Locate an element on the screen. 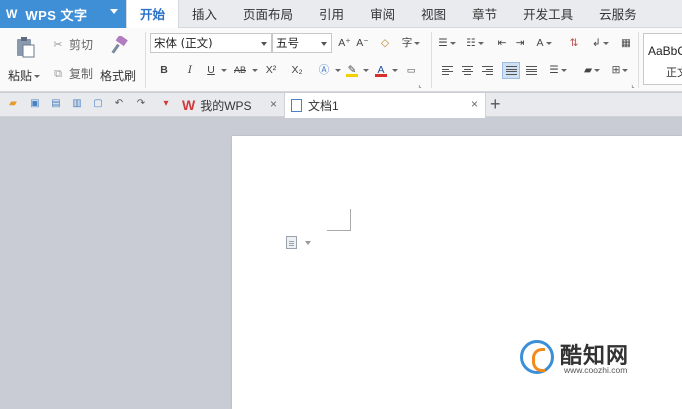 This screenshot has height=409, width=682. align-left-icon is located at coordinates (447, 70).